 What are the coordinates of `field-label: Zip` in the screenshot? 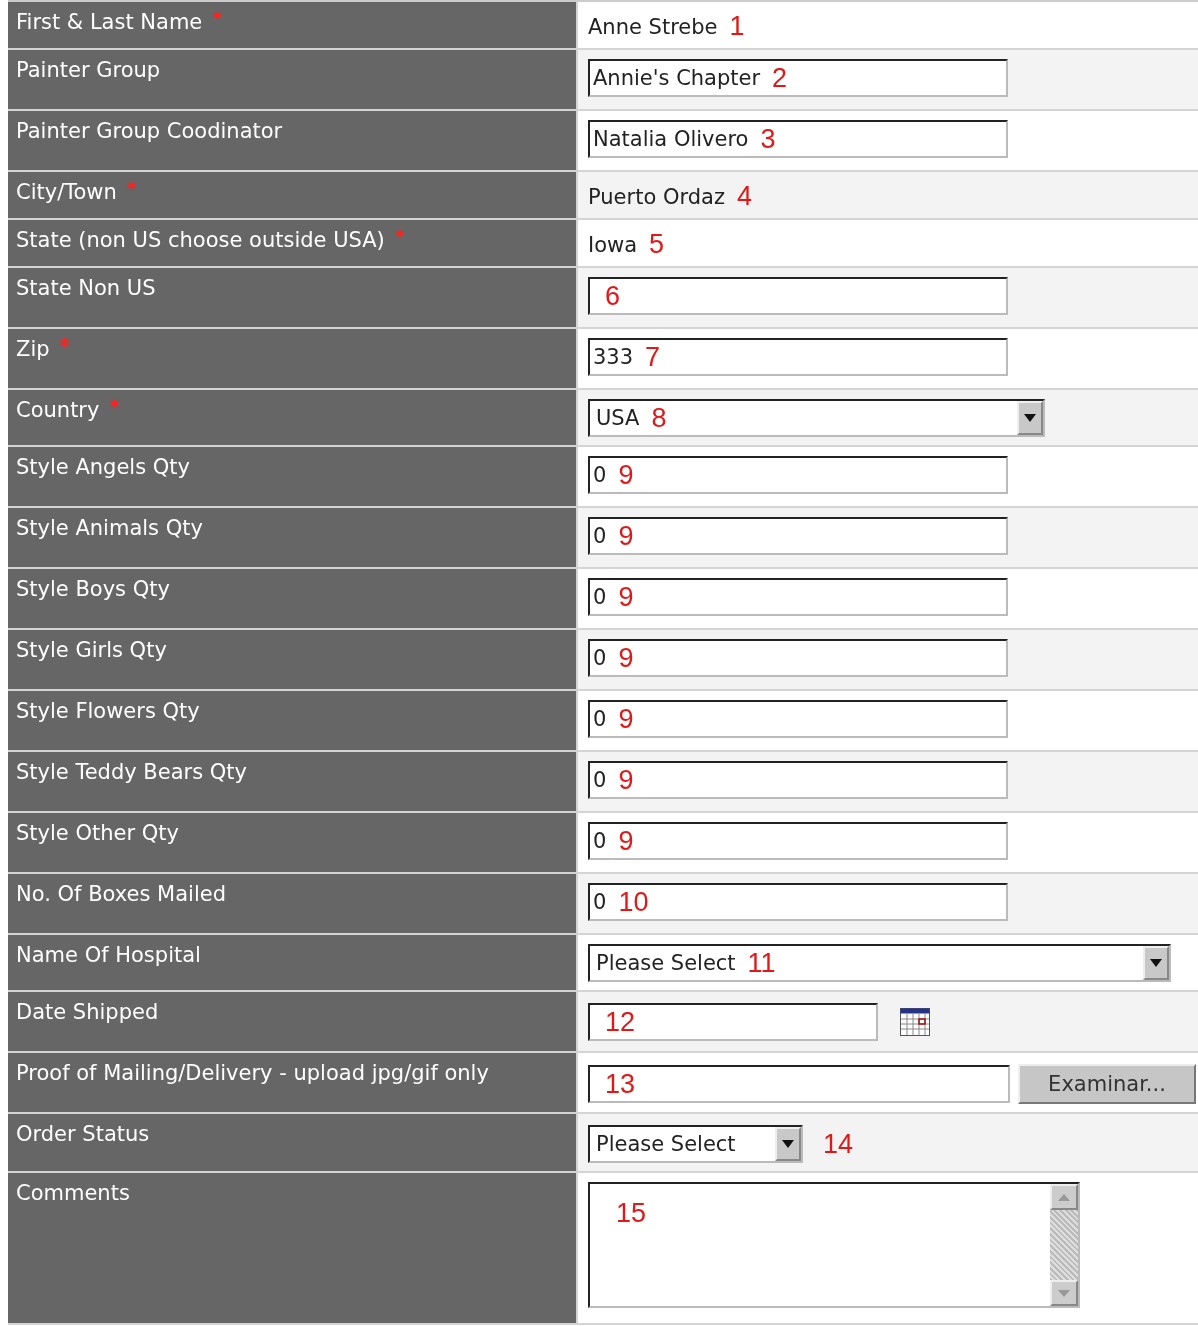 It's located at (33, 349).